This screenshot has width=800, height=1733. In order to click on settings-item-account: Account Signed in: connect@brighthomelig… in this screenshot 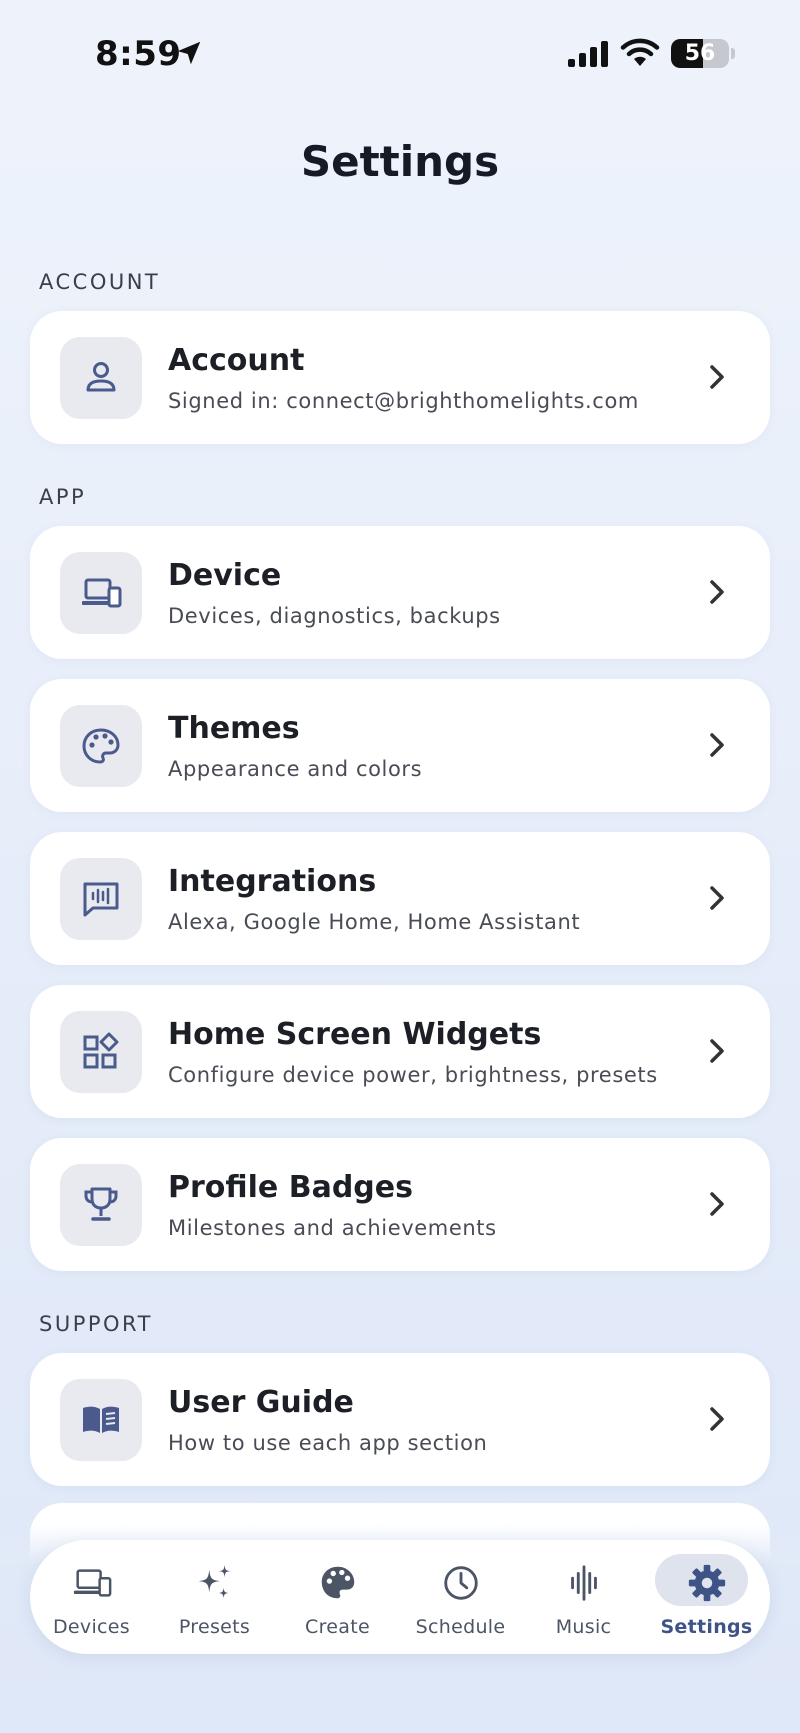, I will do `click(400, 377)`.